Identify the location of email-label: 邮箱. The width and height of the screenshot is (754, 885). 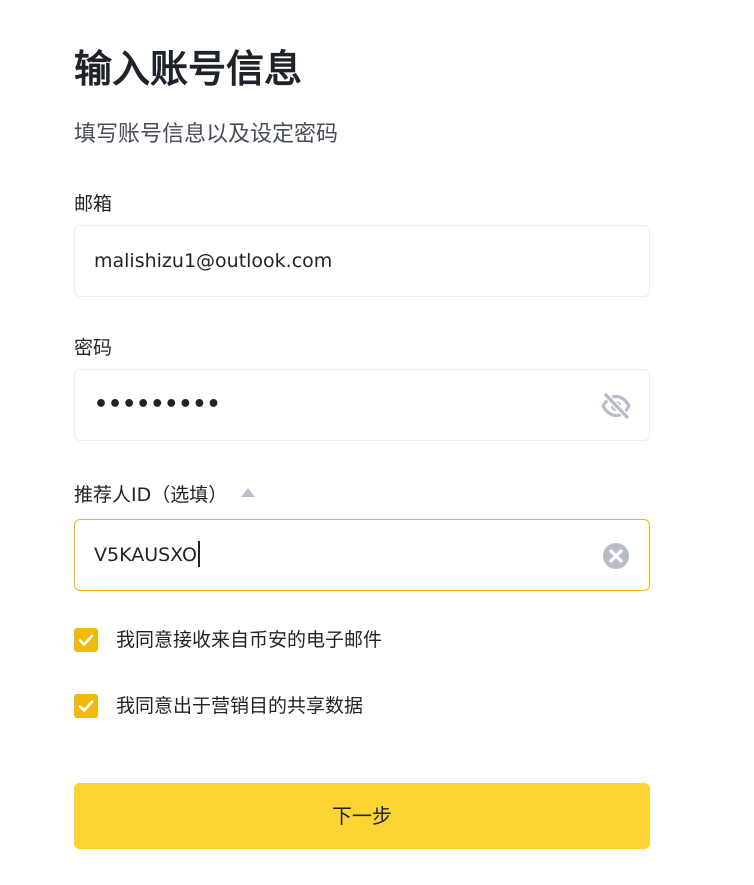
(93, 204).